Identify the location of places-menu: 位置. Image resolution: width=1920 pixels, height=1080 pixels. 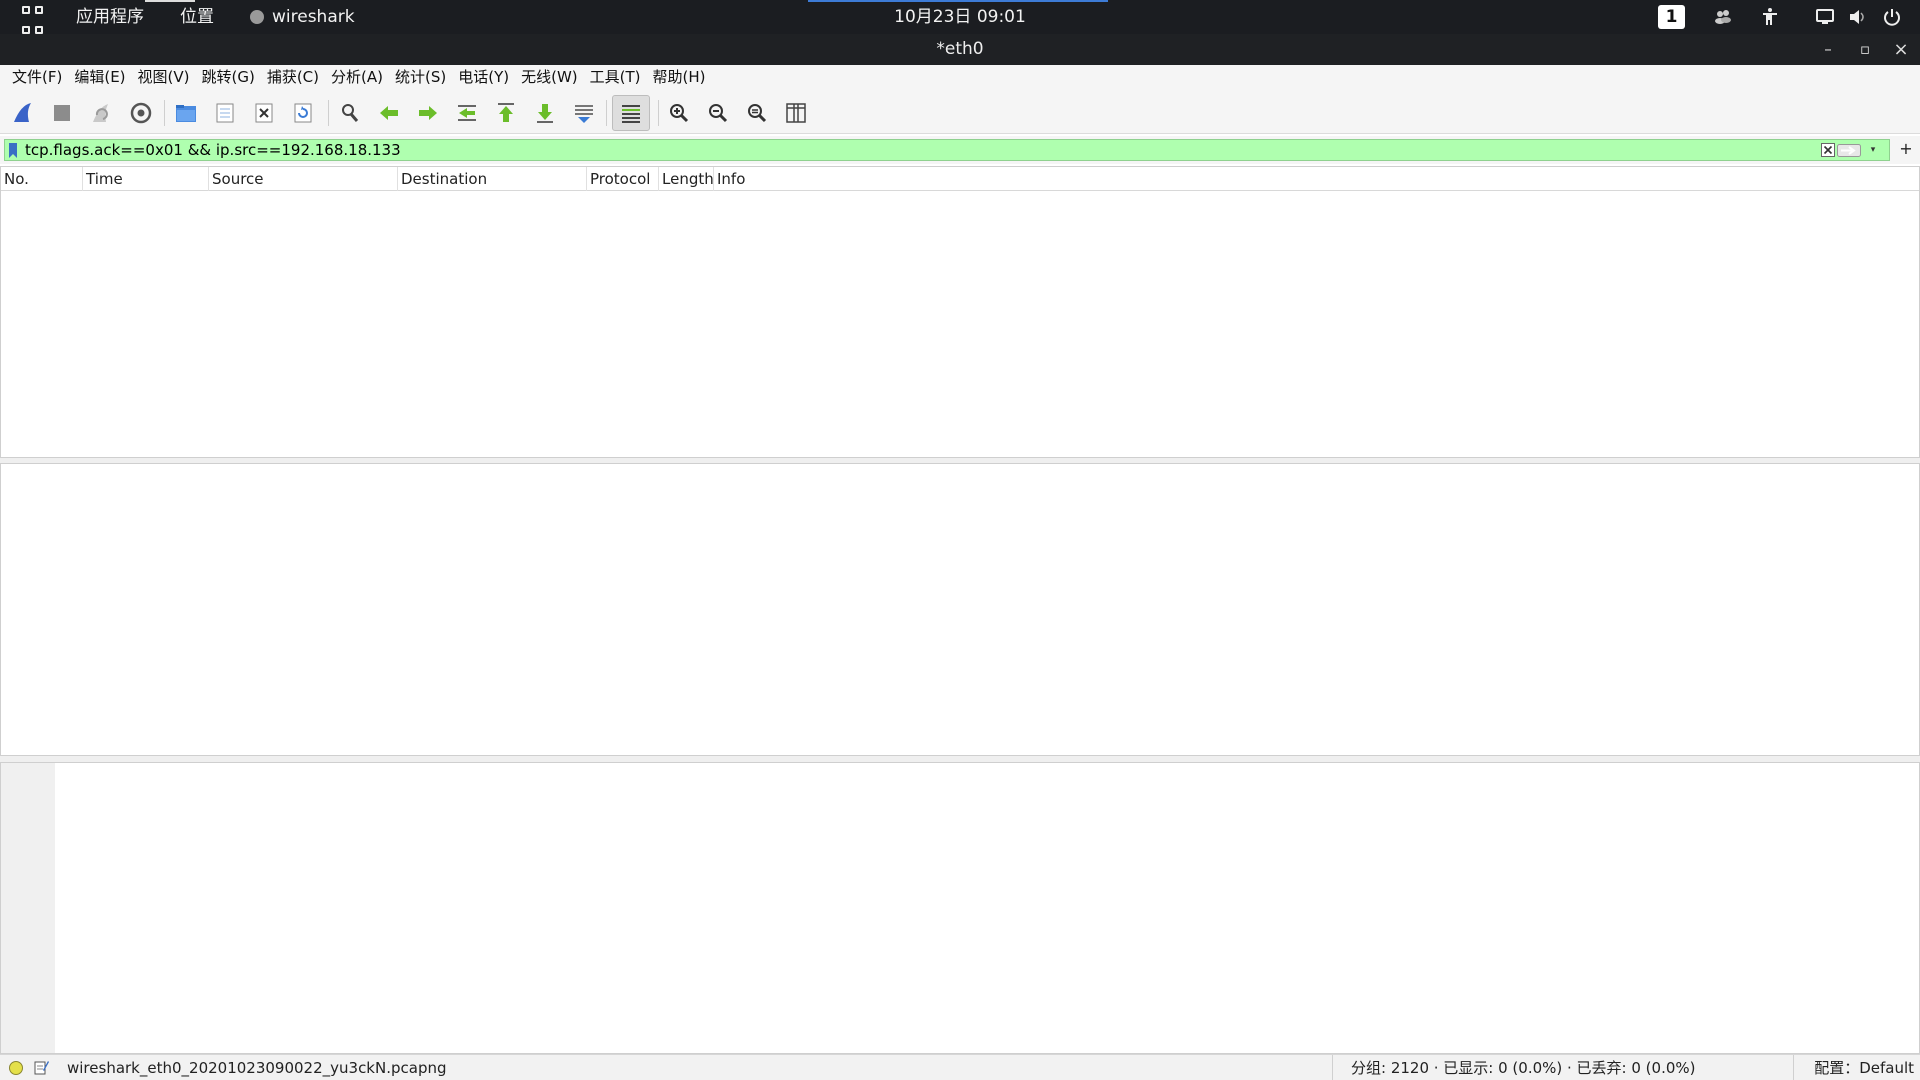
(197, 17).